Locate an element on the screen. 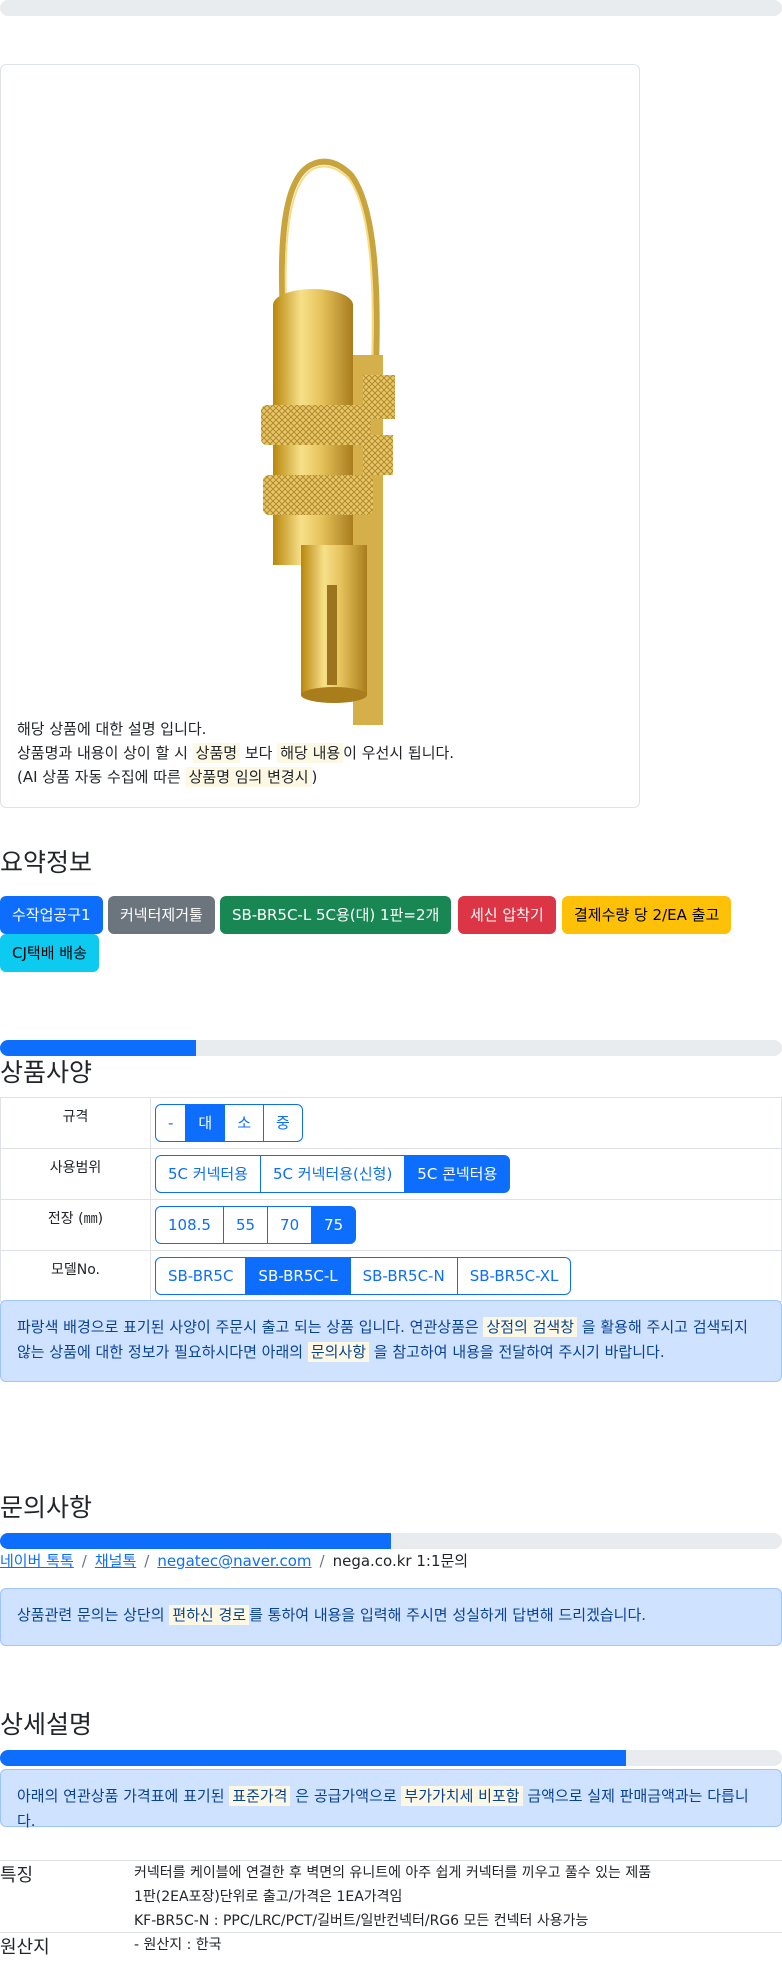 Image resolution: width=782 pixels, height=1972 pixels. text-segment: 보다 is located at coordinates (259, 753).